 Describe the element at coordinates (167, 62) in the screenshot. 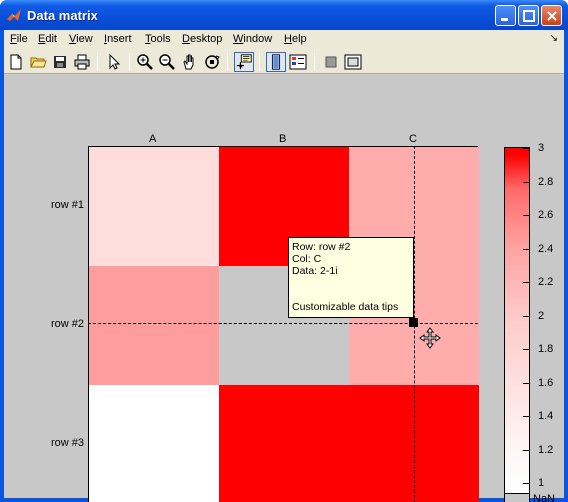

I see `zoom-out-icon` at that location.